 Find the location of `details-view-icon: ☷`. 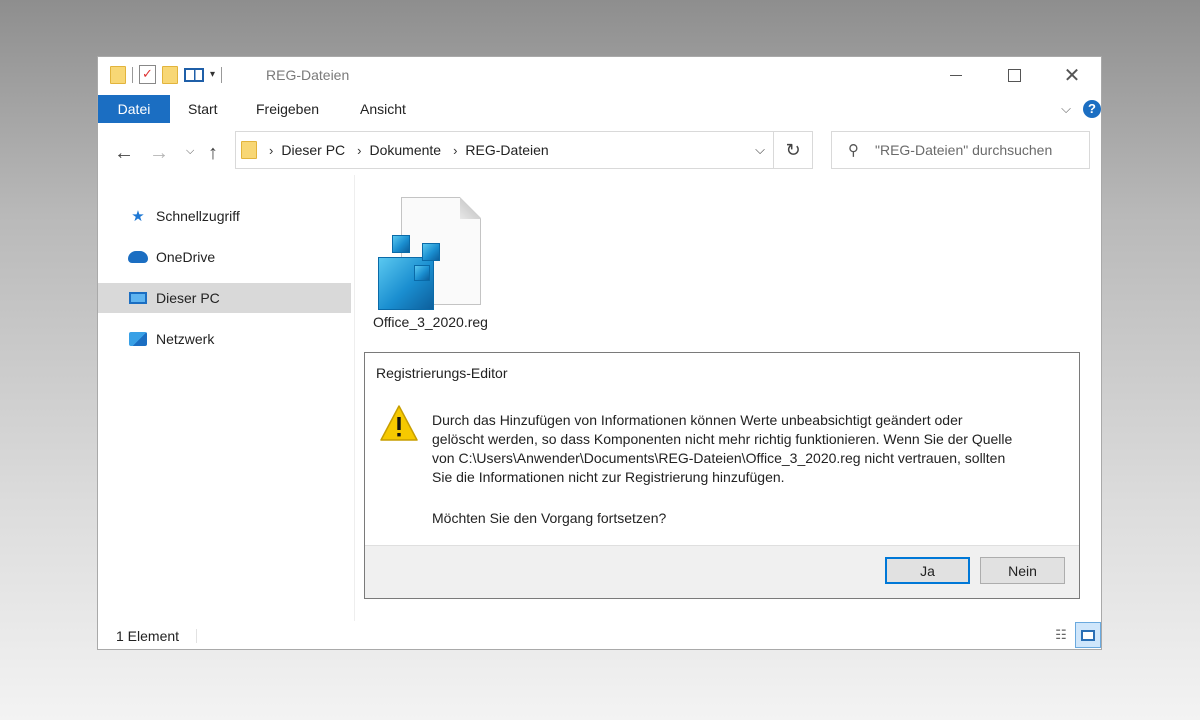

details-view-icon: ☷ is located at coordinates (1061, 635).